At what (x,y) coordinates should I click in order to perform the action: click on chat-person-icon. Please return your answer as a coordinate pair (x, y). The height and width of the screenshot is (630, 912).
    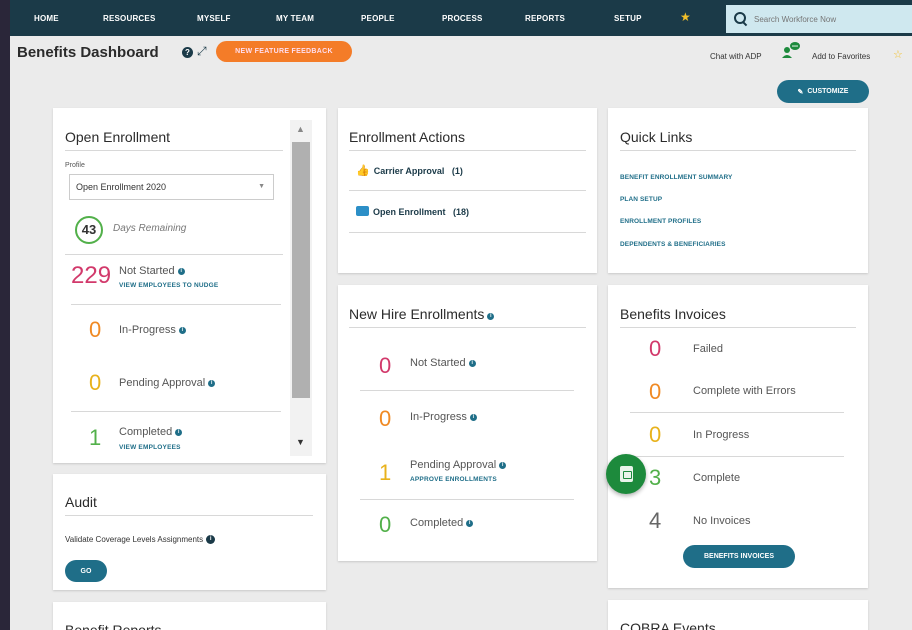
    Looking at the image, I should click on (790, 50).